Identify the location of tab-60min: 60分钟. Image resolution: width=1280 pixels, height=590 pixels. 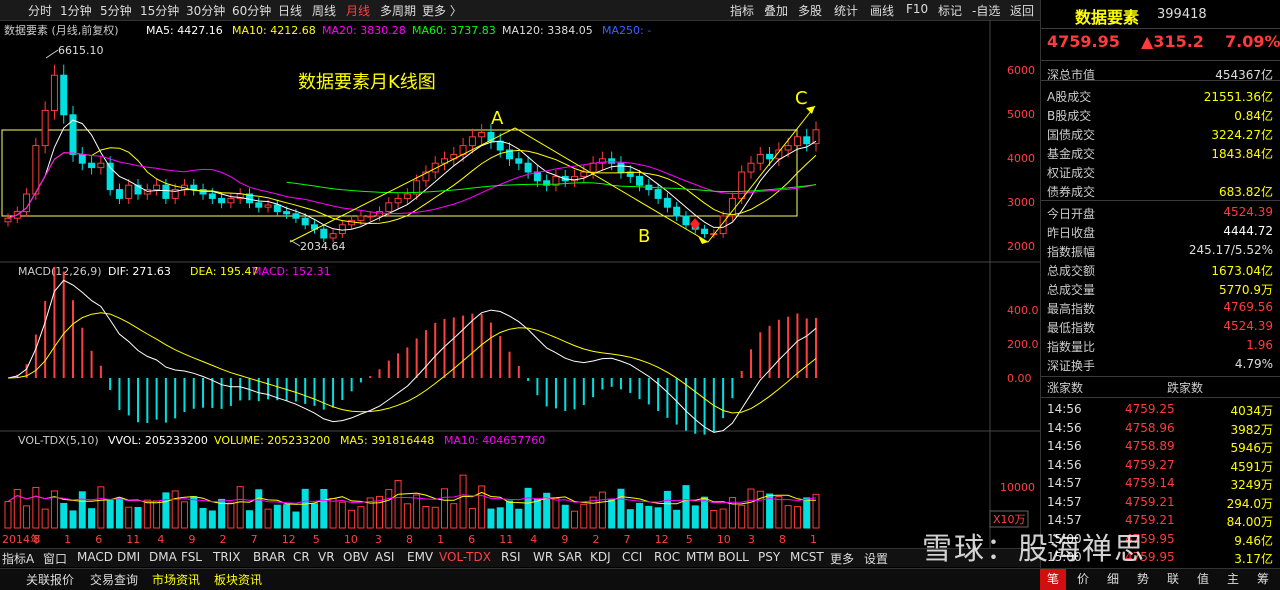
(251, 10).